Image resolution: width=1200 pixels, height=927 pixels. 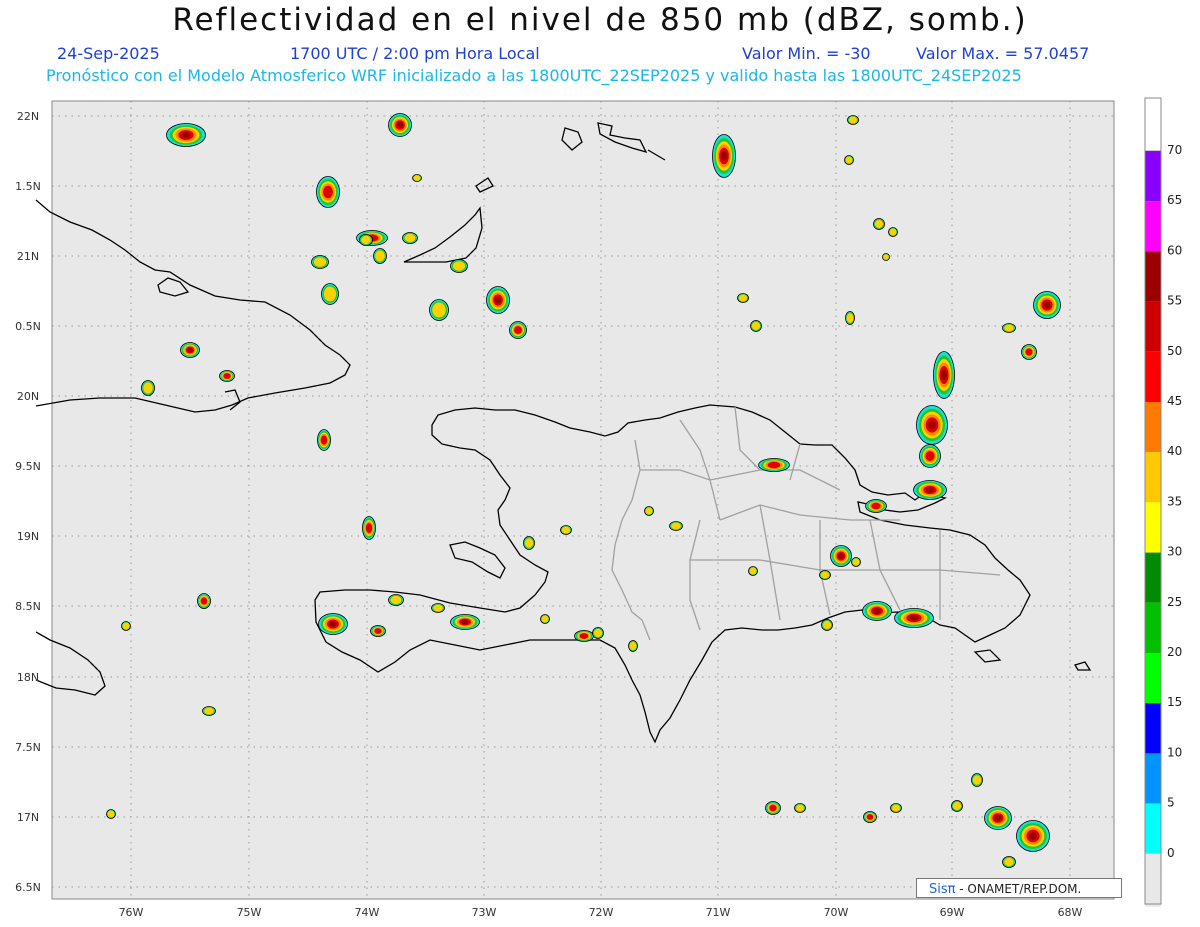 What do you see at coordinates (1174, 602) in the screenshot?
I see `colorbar-label: 25` at bounding box center [1174, 602].